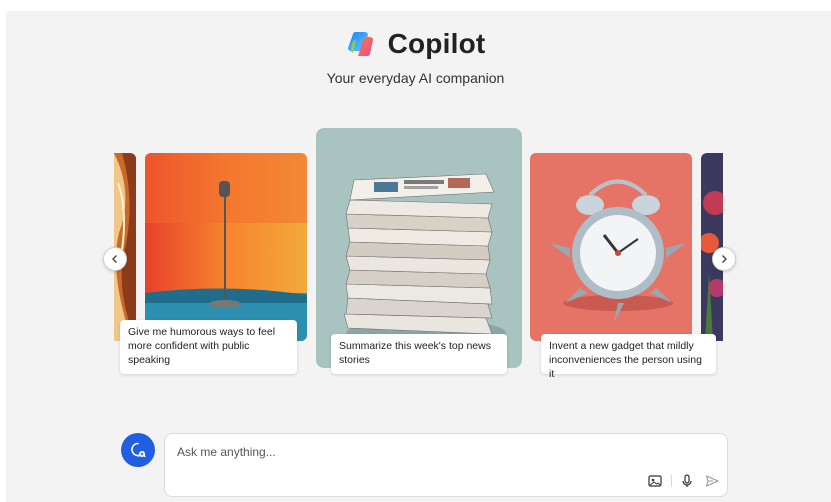 The image size is (831, 502). I want to click on microphone-button, so click(687, 481).